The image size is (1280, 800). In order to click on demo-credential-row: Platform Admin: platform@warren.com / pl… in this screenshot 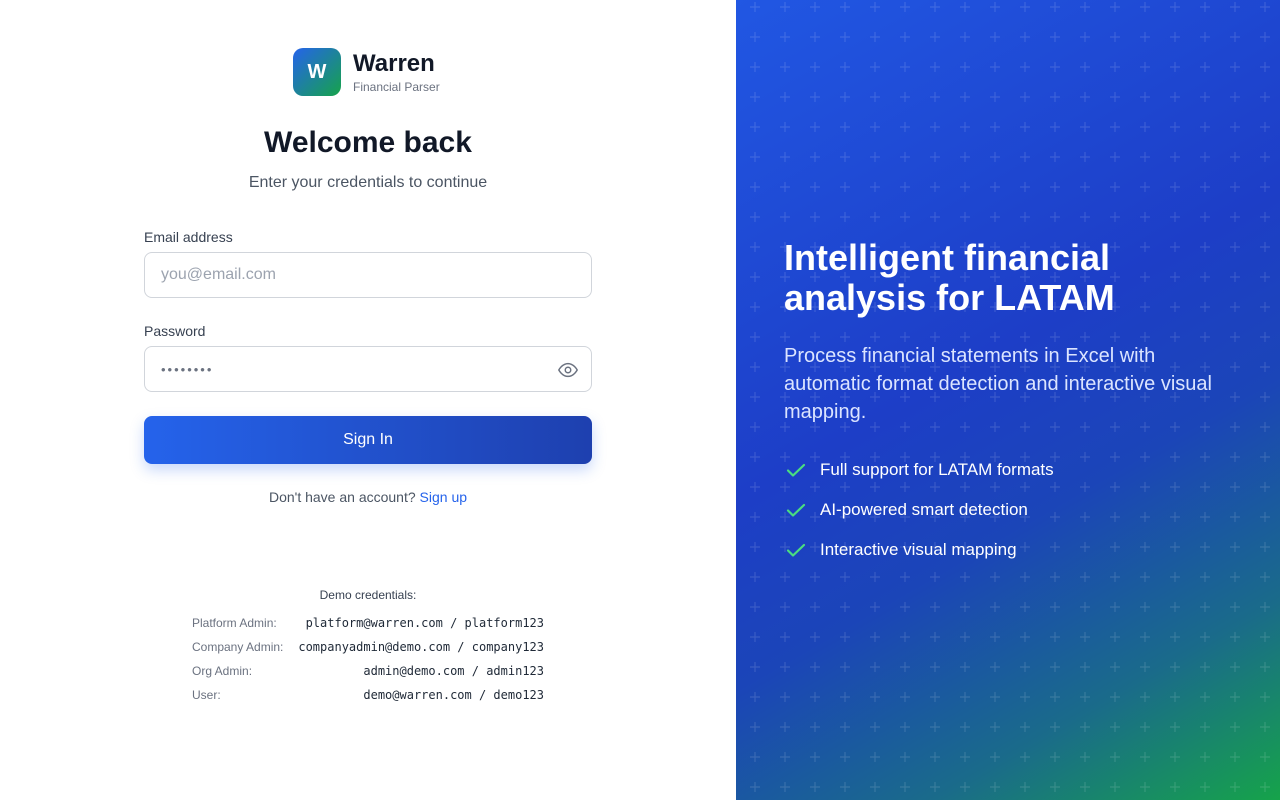, I will do `click(368, 624)`.